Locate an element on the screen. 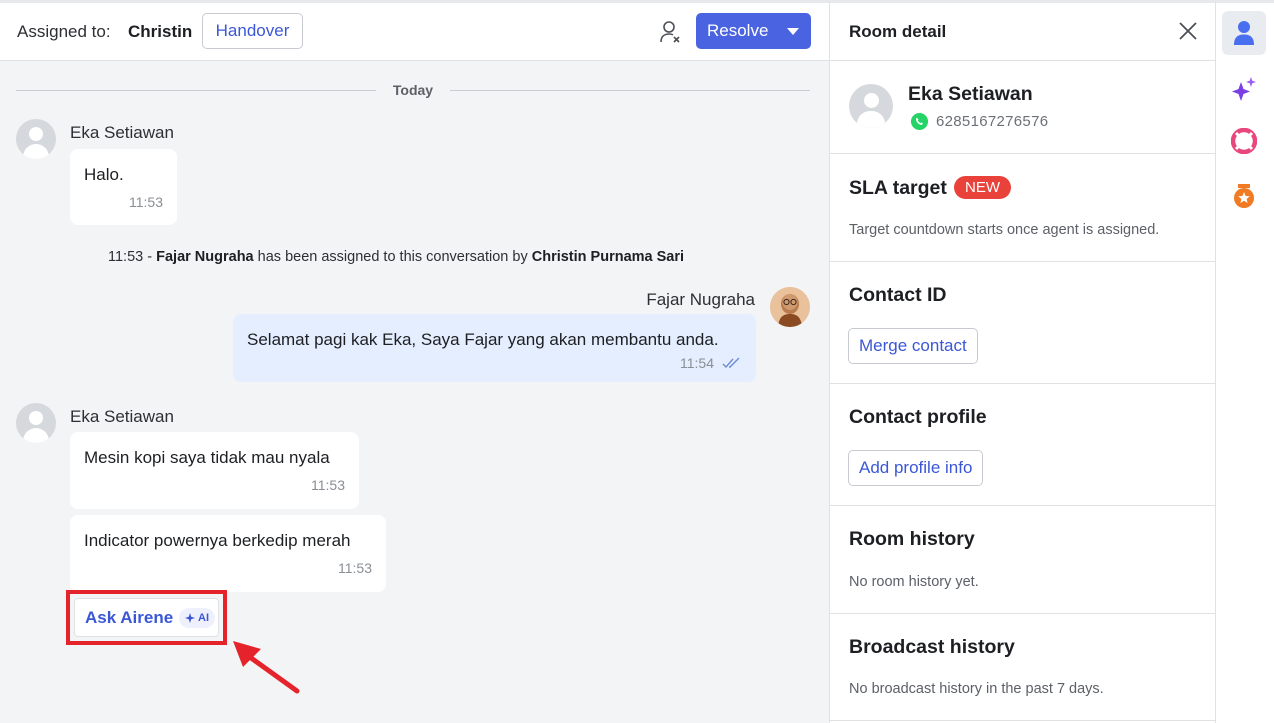 Image resolution: width=1274 pixels, height=723 pixels. ask-airene-button: Ask Airene AI is located at coordinates (146, 617).